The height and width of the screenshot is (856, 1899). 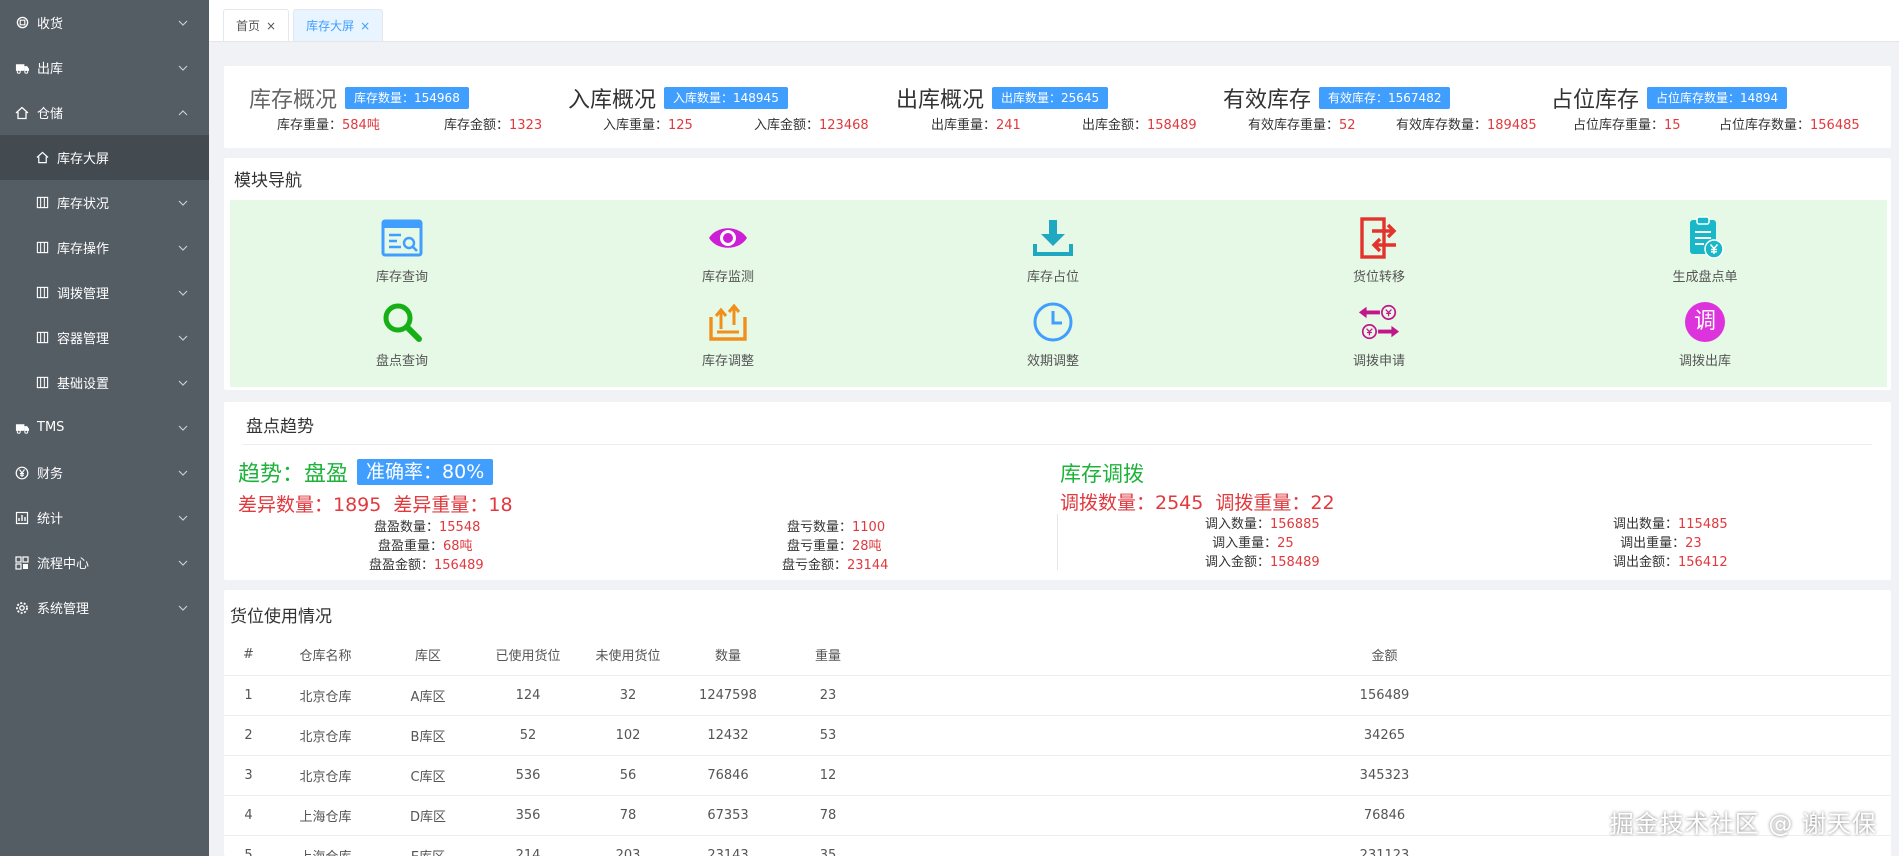 I want to click on profit-list: 盘盈数量：15548 盘盈重量：68吨 盘盈金额：156489, so click(x=426, y=546).